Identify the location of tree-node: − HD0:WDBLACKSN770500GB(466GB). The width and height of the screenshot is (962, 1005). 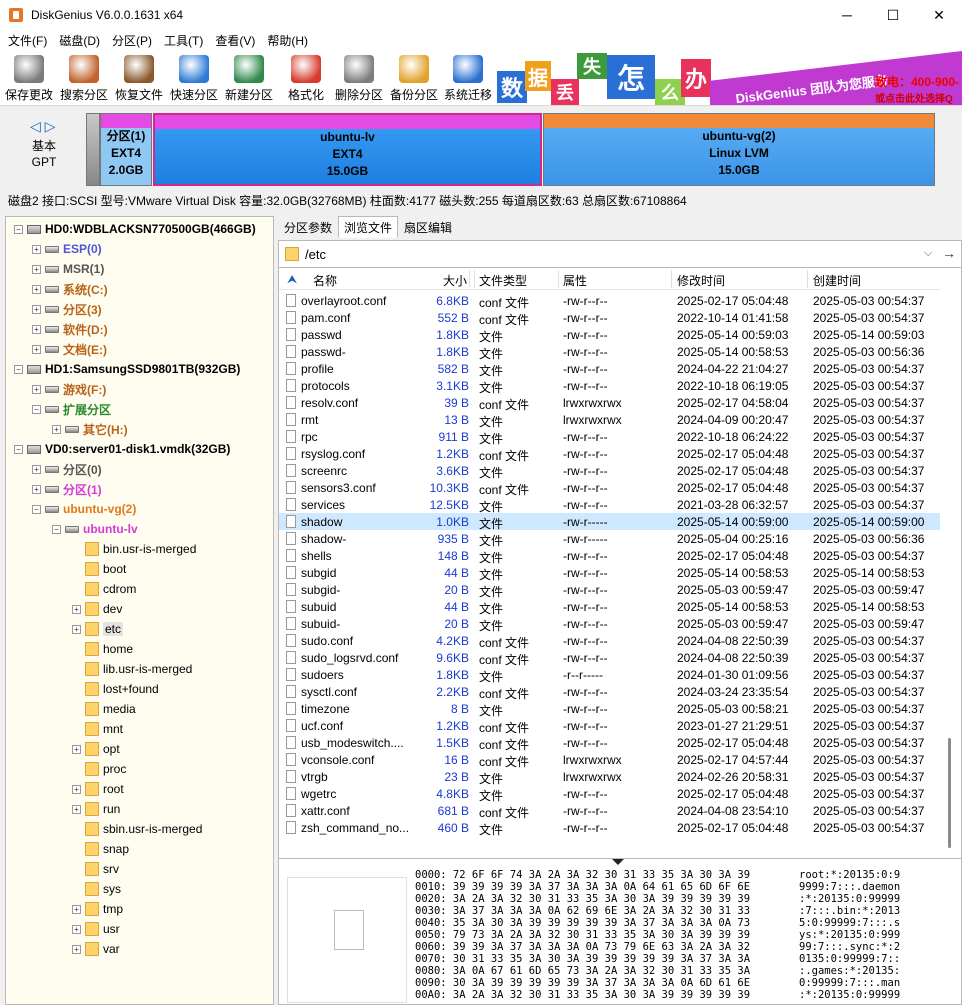
(135, 229).